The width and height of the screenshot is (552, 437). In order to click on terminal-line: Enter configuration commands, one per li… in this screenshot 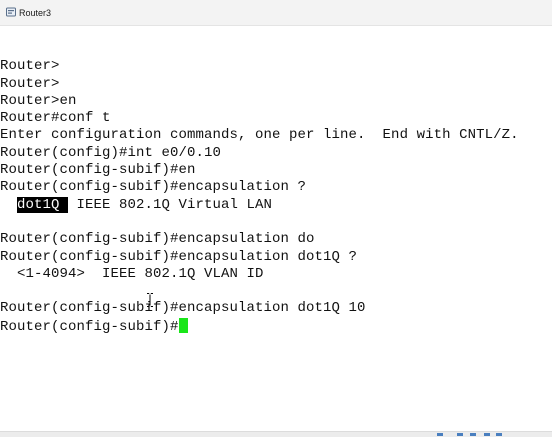, I will do `click(259, 135)`.